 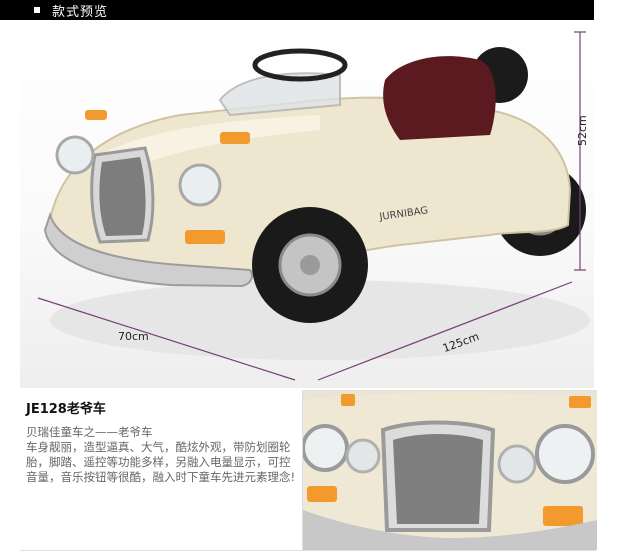 What do you see at coordinates (37, 10) in the screenshot?
I see `square-bullet-icon` at bounding box center [37, 10].